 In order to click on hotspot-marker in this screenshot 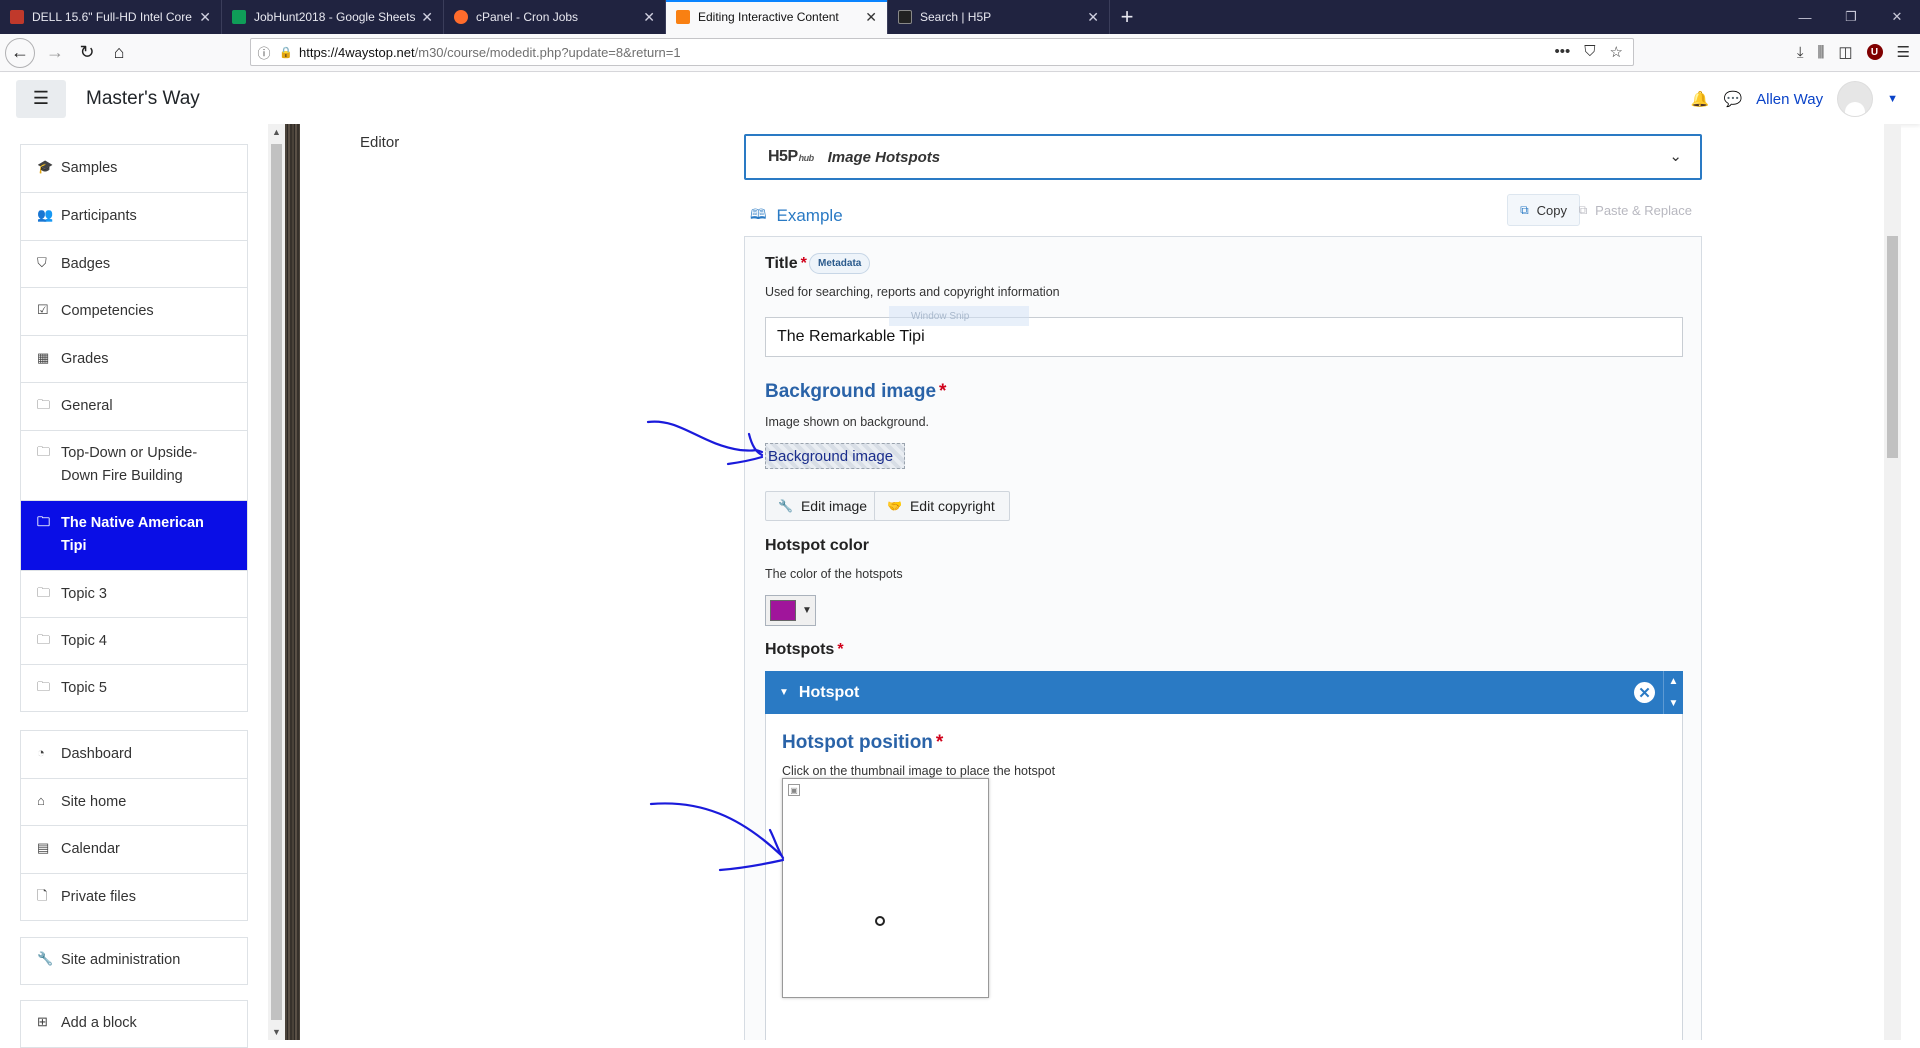, I will do `click(880, 921)`.